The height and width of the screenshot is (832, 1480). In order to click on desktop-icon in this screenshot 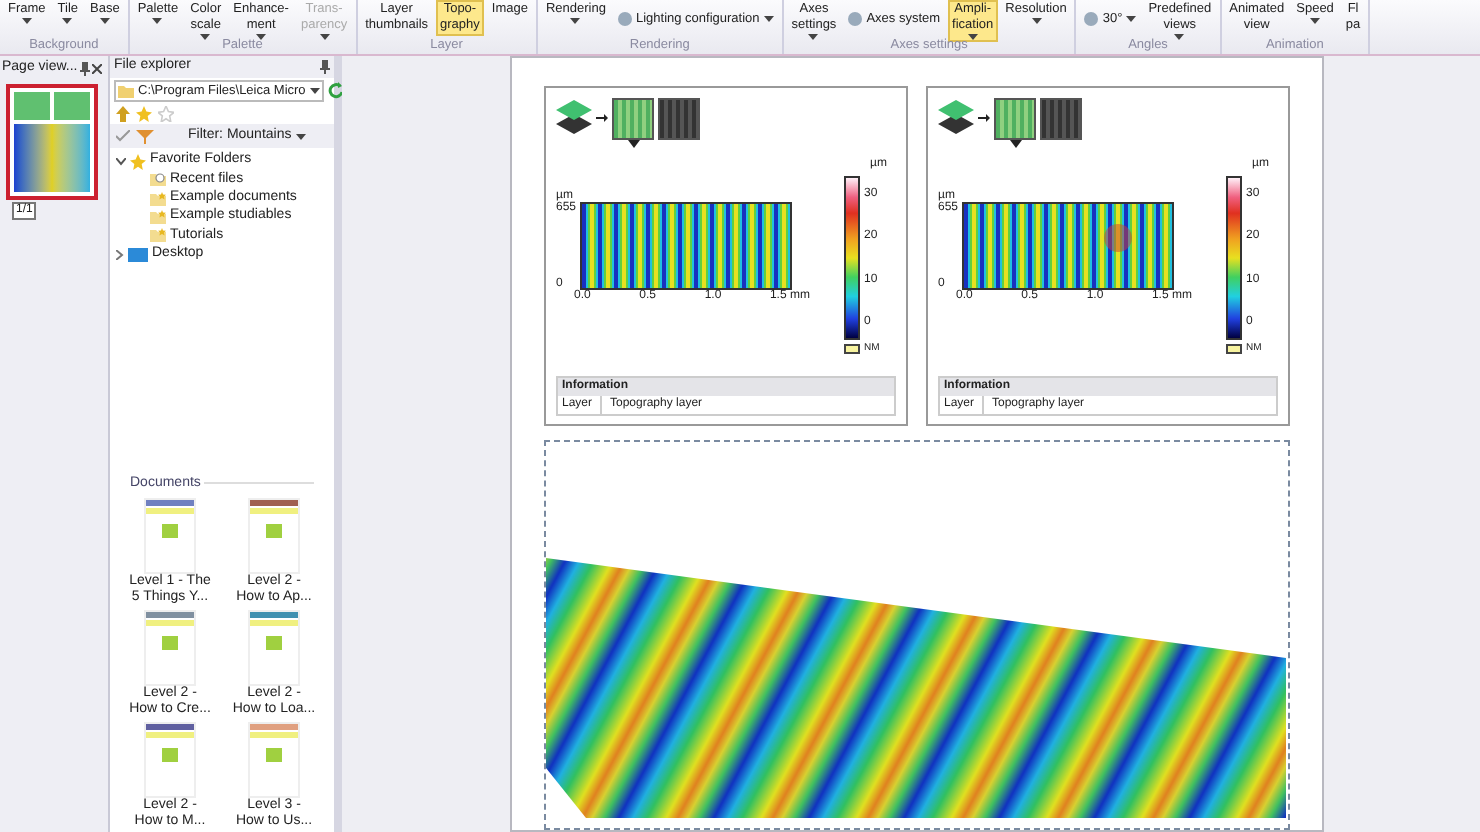, I will do `click(138, 254)`.